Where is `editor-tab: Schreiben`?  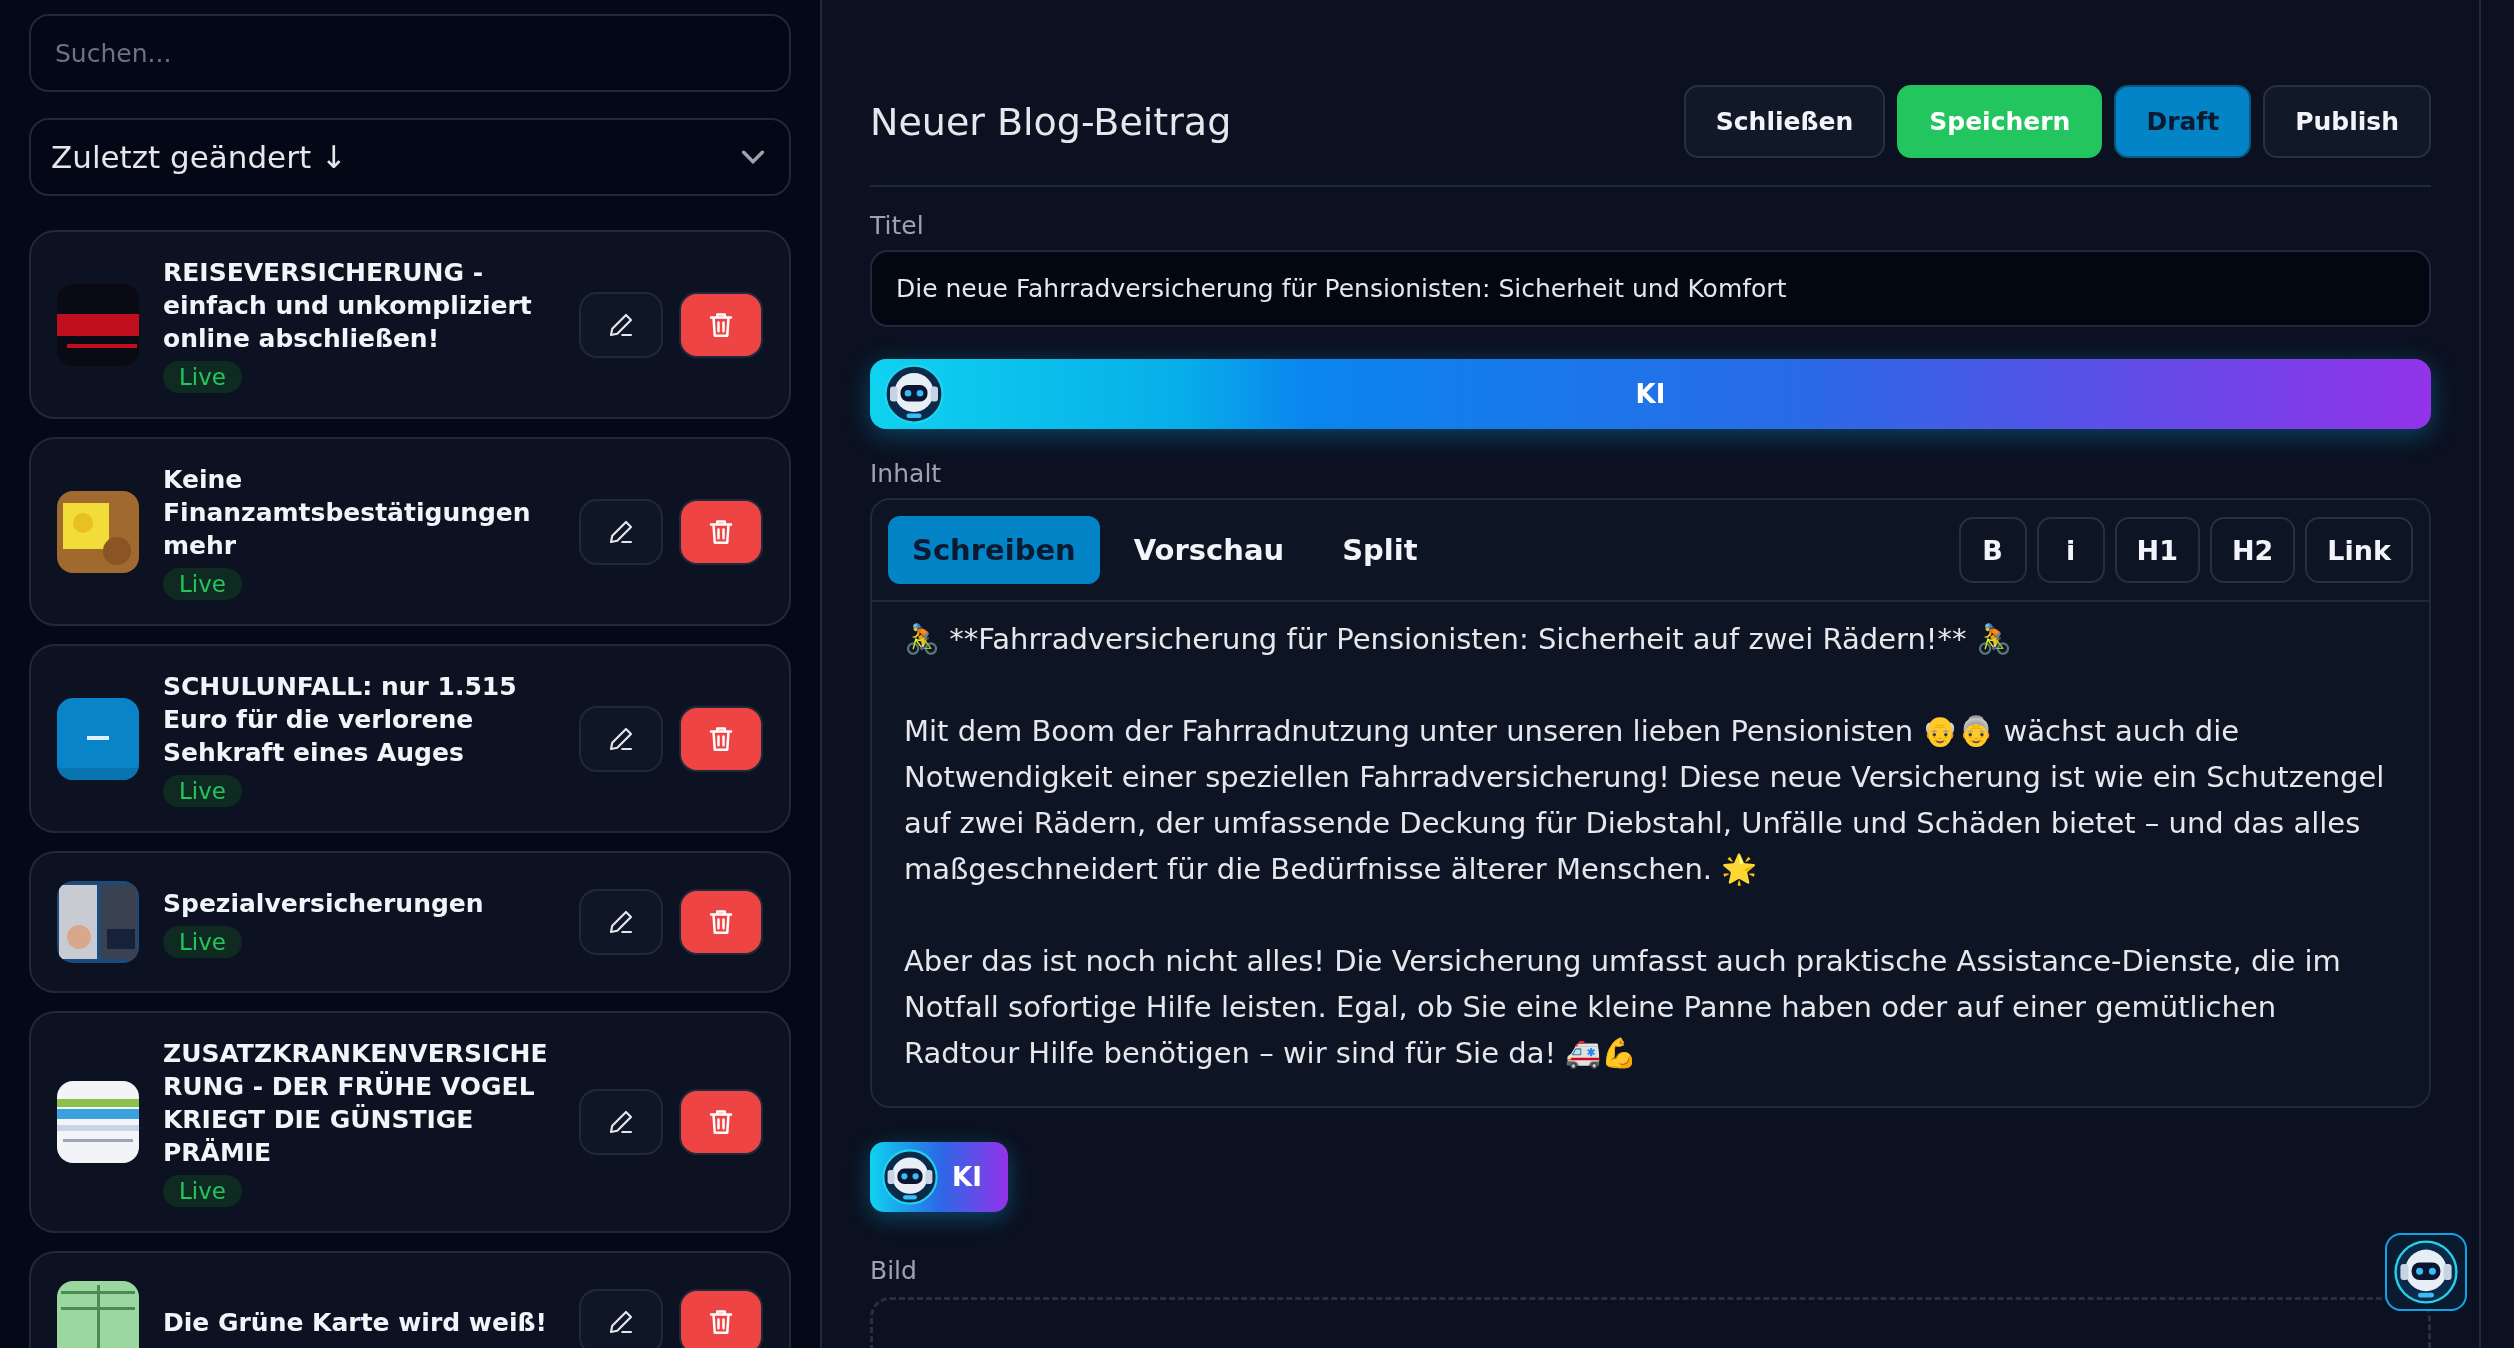 editor-tab: Schreiben is located at coordinates (994, 550).